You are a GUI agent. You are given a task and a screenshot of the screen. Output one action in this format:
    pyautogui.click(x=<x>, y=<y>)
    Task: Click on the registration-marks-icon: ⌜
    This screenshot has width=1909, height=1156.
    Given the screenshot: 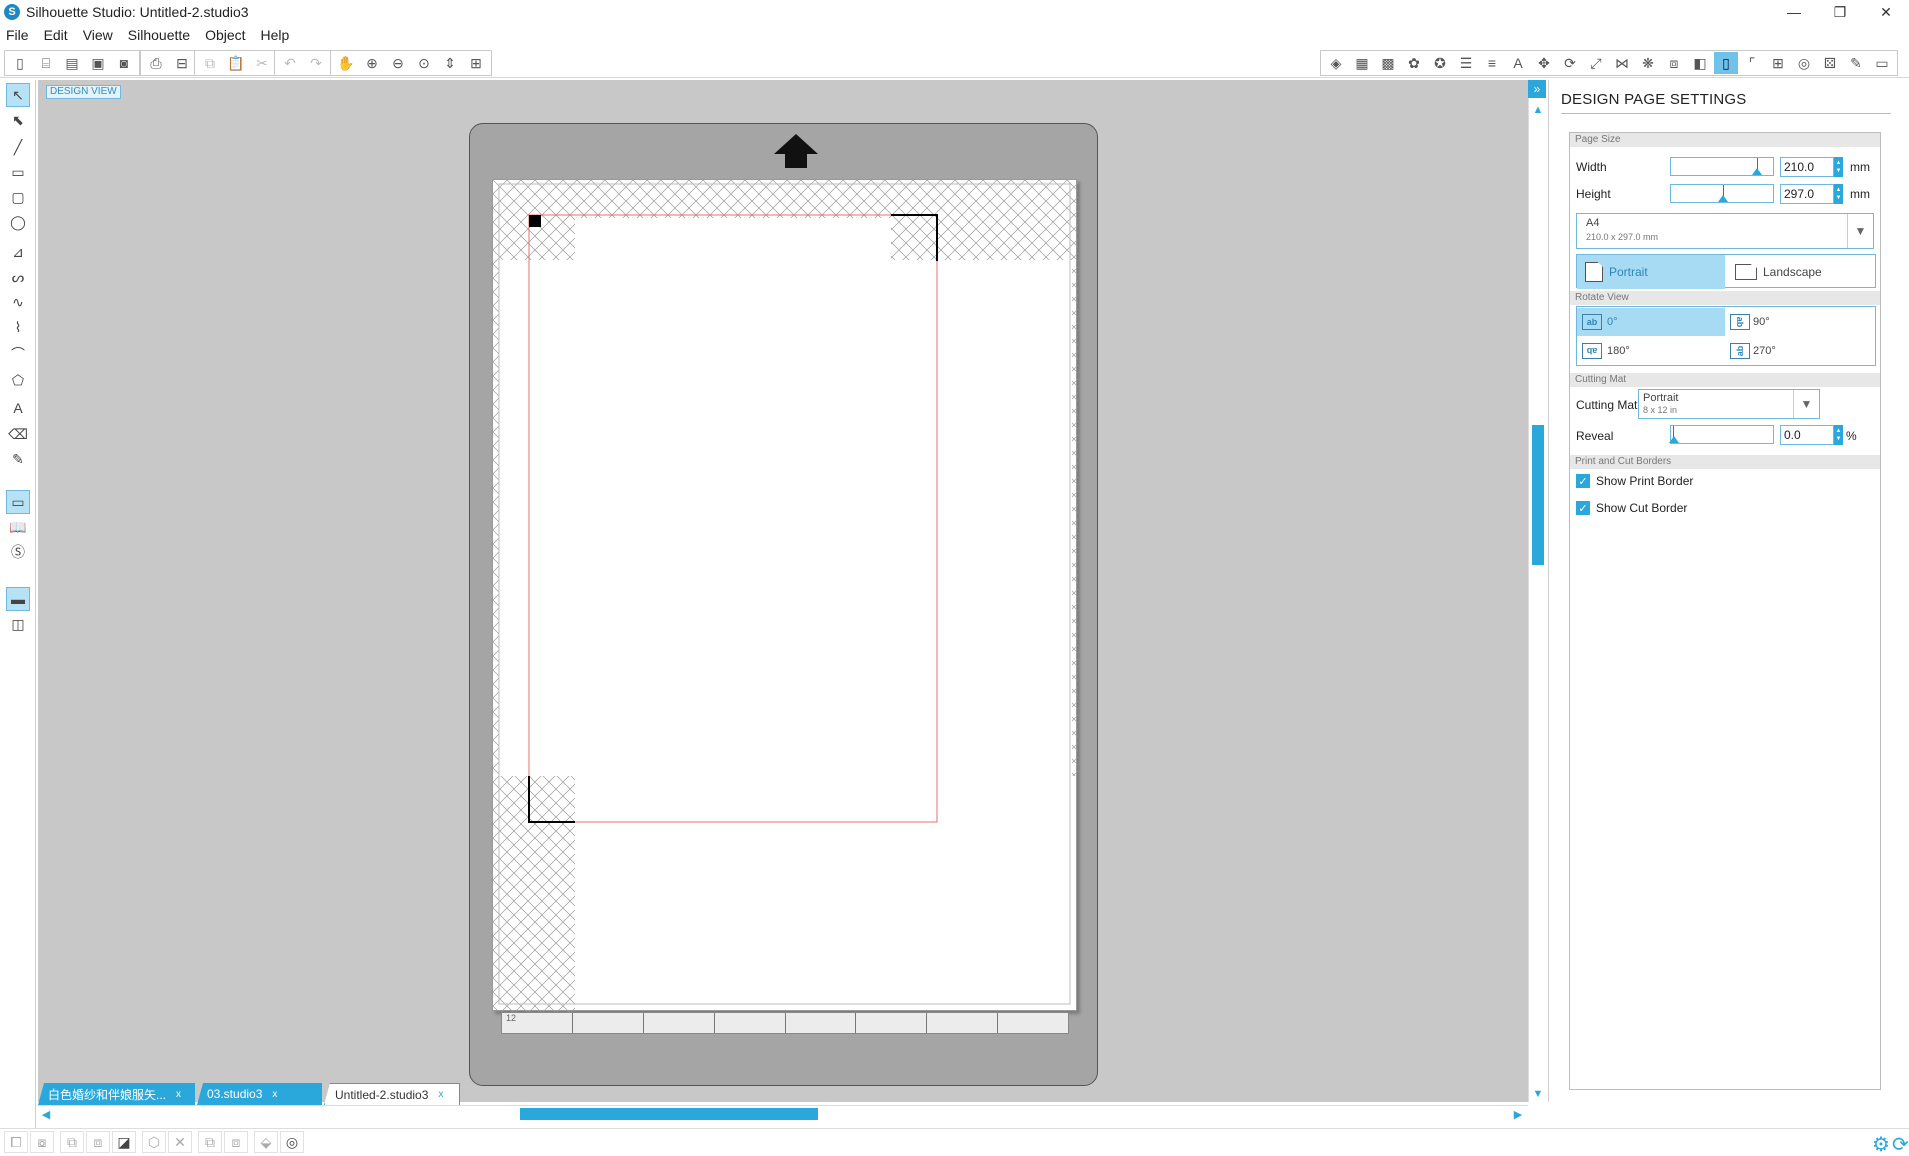 What is the action you would take?
    pyautogui.click(x=1752, y=63)
    